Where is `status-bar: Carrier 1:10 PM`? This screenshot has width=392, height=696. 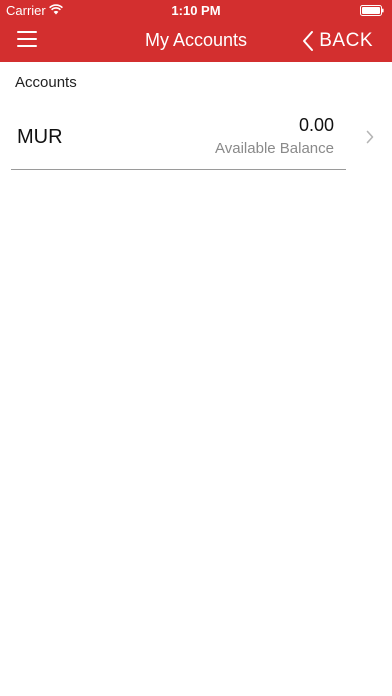
status-bar: Carrier 1:10 PM is located at coordinates (196, 10).